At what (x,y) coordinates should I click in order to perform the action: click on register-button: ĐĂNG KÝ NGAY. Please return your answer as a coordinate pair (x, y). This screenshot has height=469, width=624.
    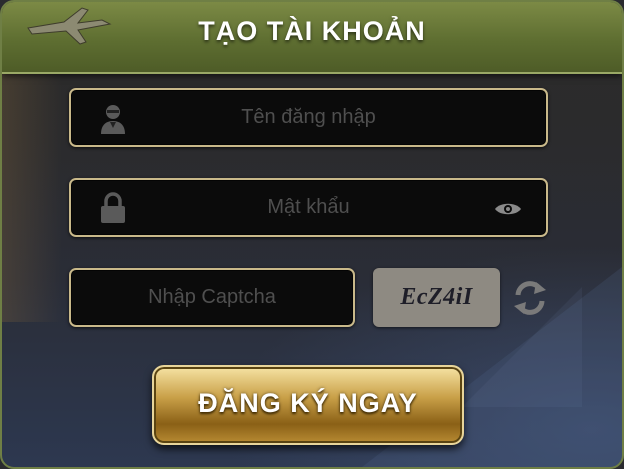
    Looking at the image, I should click on (308, 405).